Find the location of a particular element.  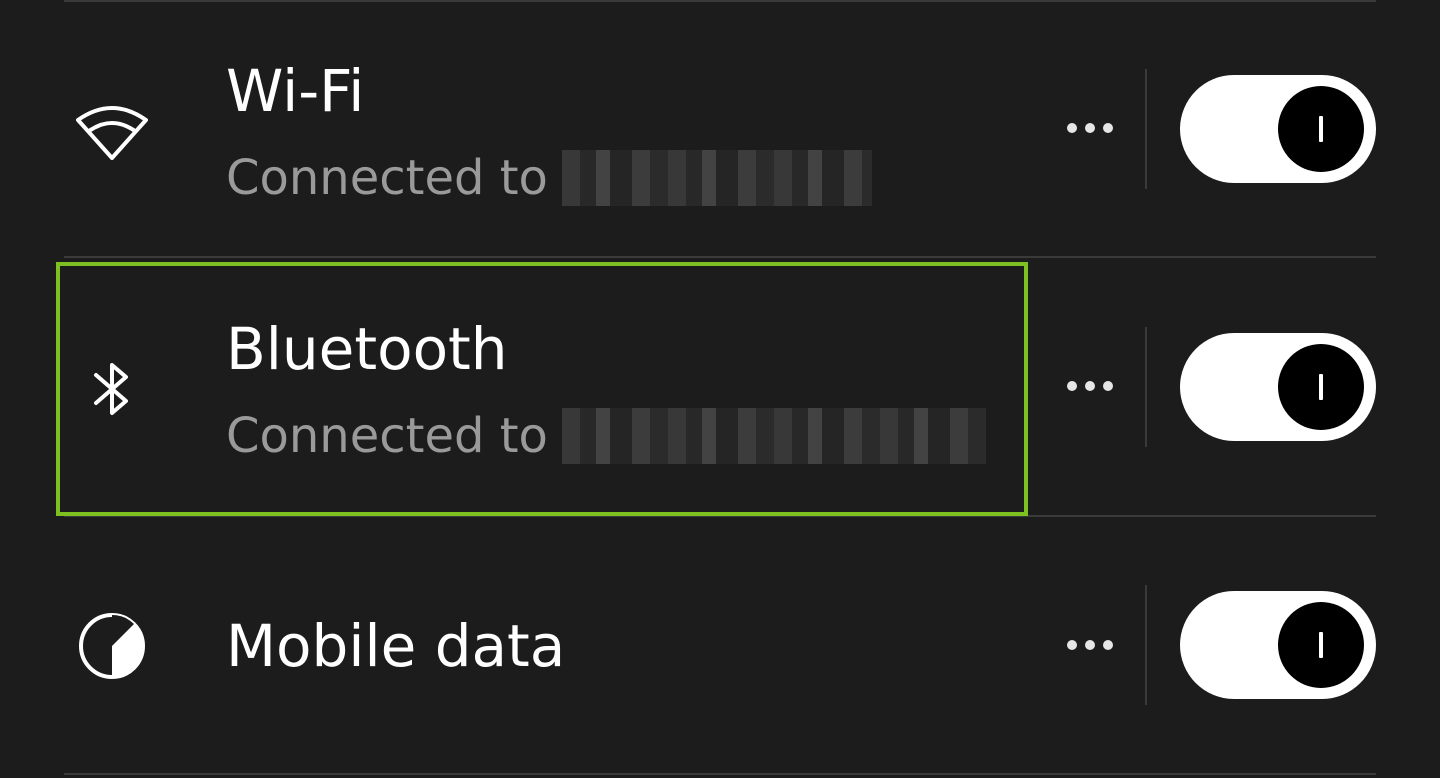

bluetooth-icon is located at coordinates (112, 389).